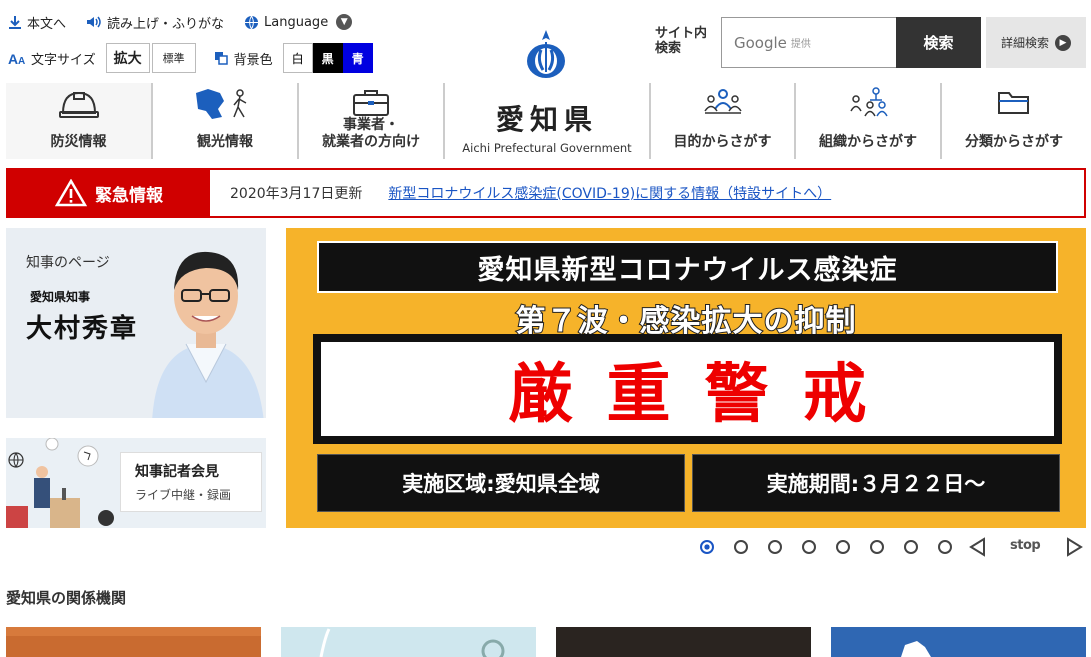 This screenshot has height=657, width=1091. I want to click on governor-page-title: 知事のページ, so click(68, 263).